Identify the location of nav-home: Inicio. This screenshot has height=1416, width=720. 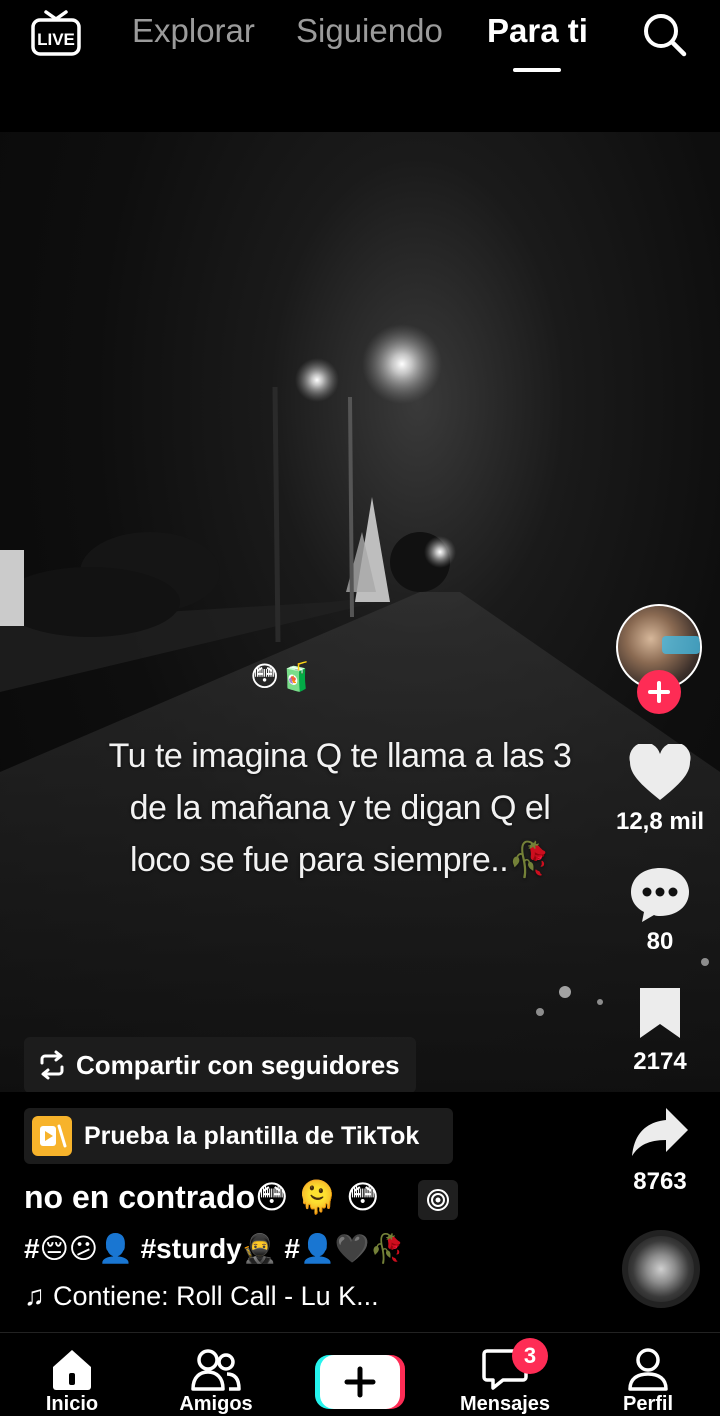
(72, 1374).